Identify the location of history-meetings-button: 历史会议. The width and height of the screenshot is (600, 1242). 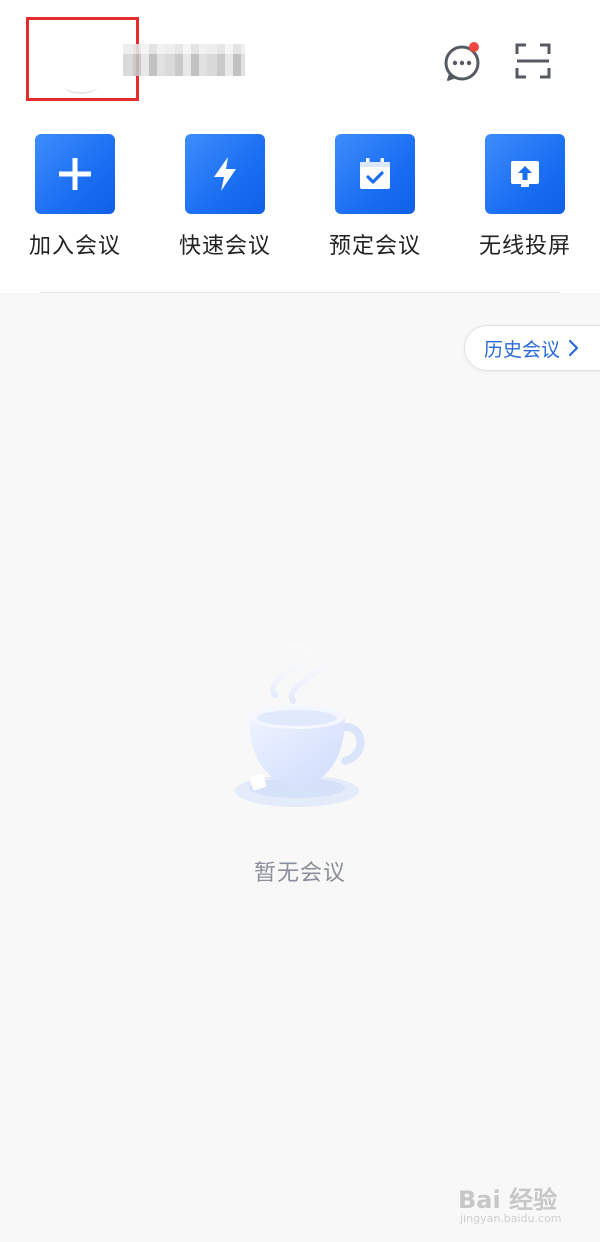
(532, 348).